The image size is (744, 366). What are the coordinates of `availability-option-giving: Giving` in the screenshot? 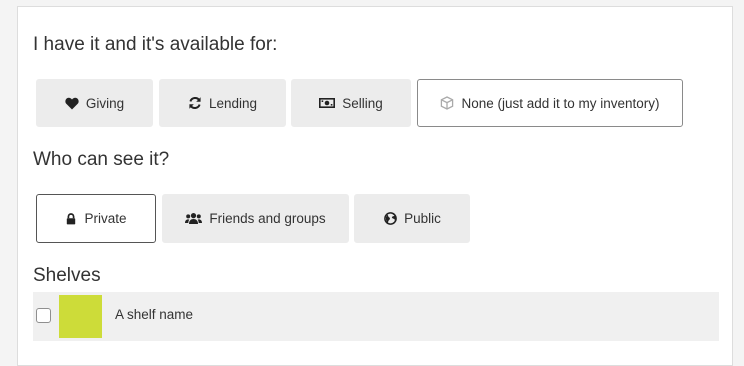 It's located at (94, 103).